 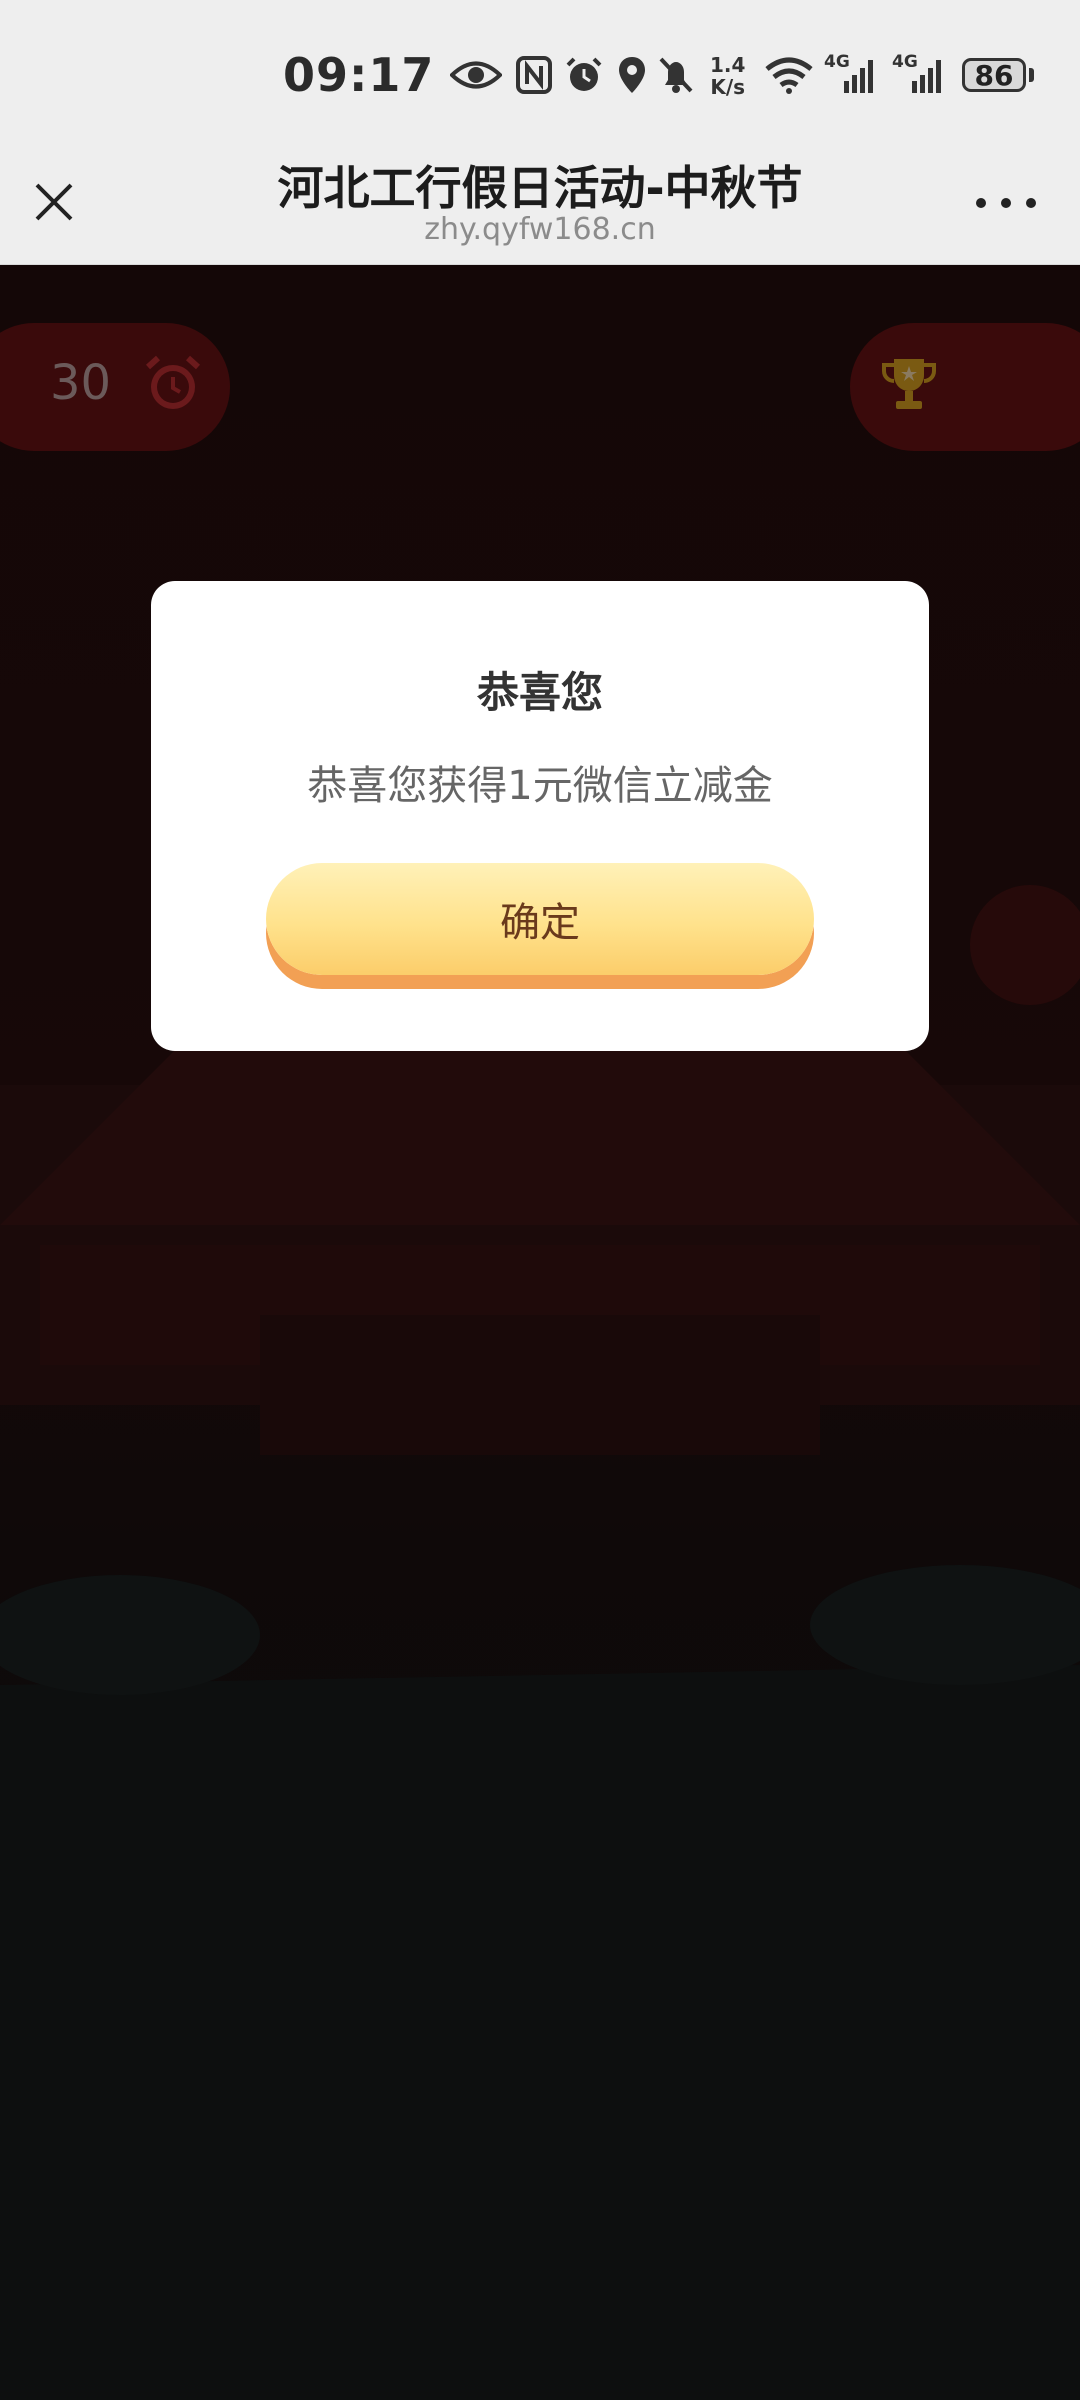 I want to click on status-time: 09:17, so click(x=359, y=75).